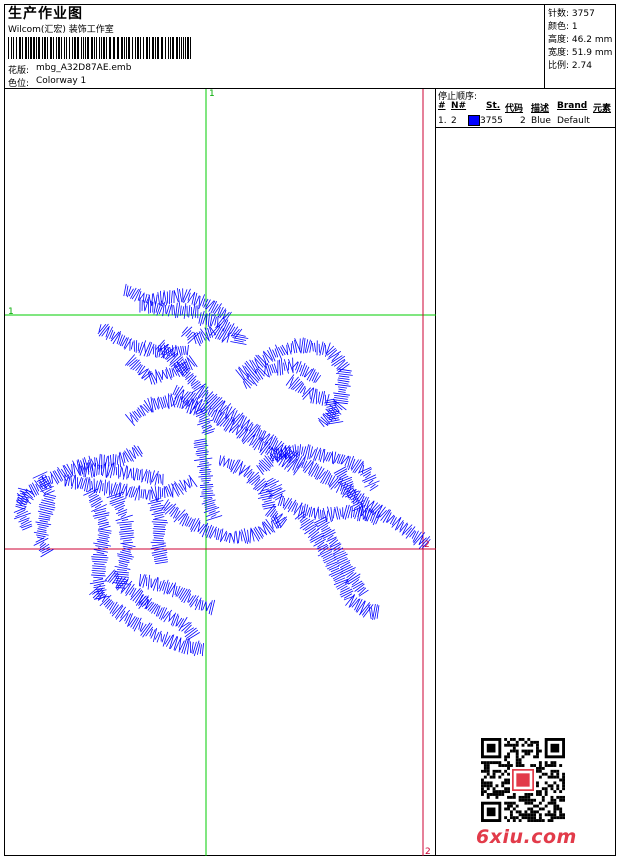 The width and height of the screenshot is (620, 860). What do you see at coordinates (427, 545) in the screenshot?
I see `red-right-marker: 2` at bounding box center [427, 545].